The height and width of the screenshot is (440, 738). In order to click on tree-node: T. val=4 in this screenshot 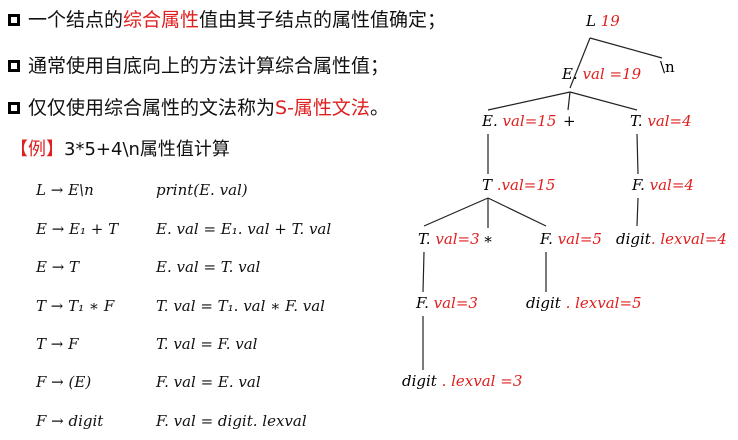, I will do `click(661, 121)`.